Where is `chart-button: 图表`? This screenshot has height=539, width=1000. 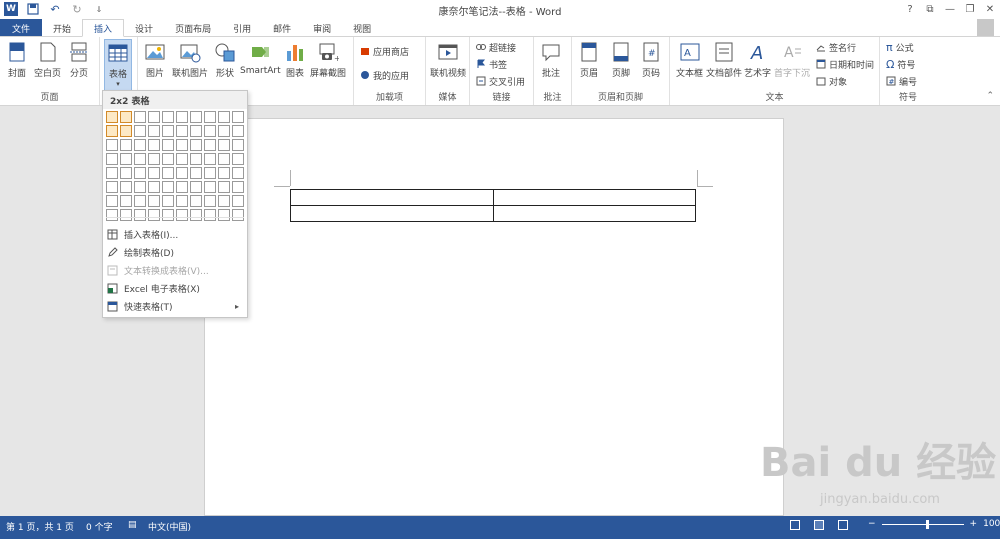 chart-button: 图表 is located at coordinates (295, 60).